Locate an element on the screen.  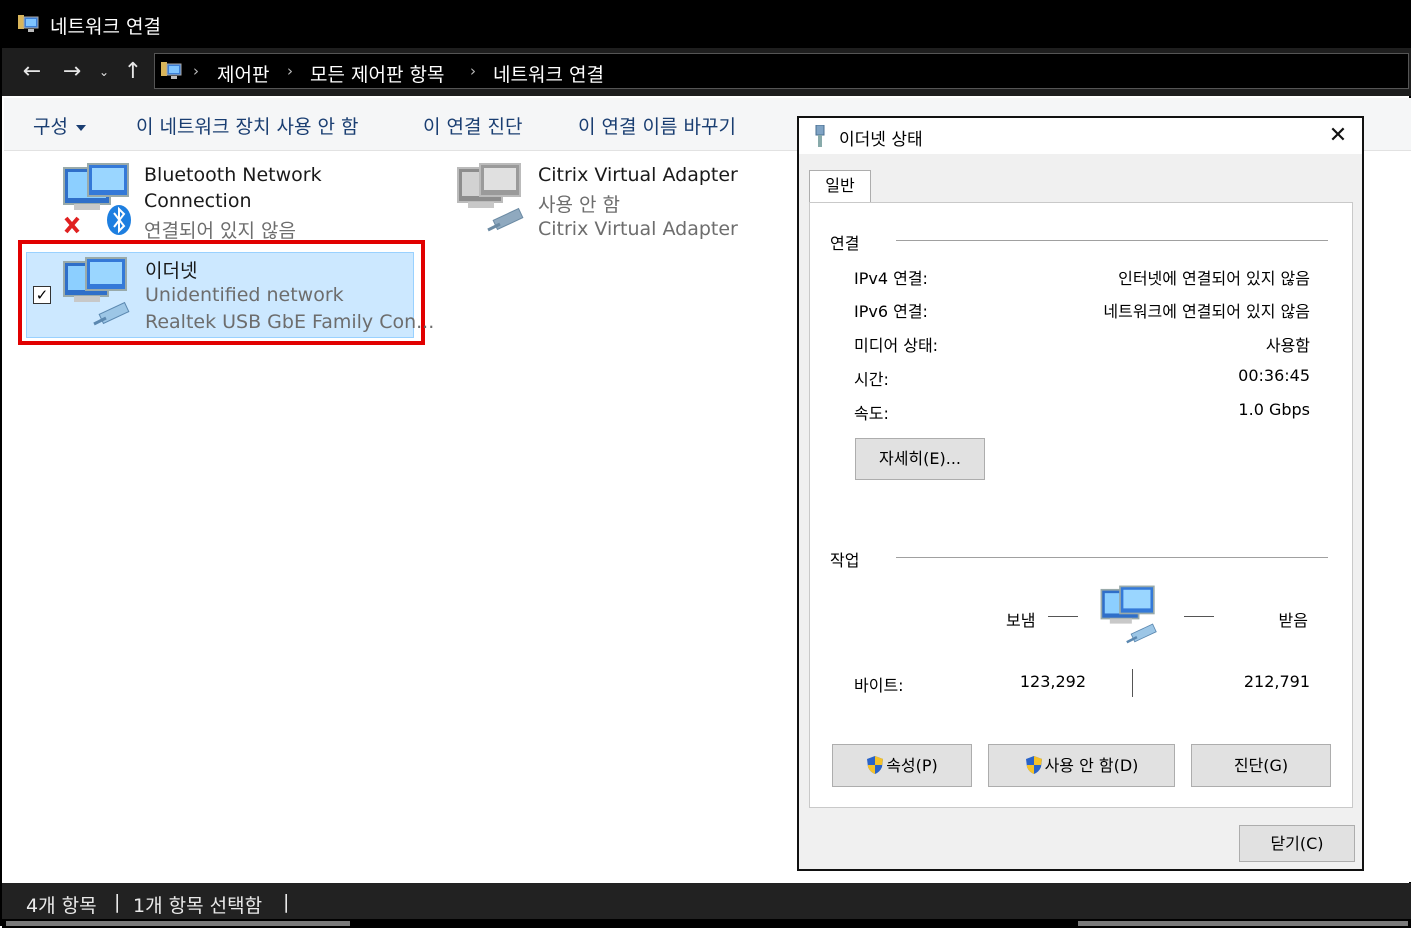
ipv4-value: 인터넷에 연결되어 있지 않음 is located at coordinates (1214, 278).